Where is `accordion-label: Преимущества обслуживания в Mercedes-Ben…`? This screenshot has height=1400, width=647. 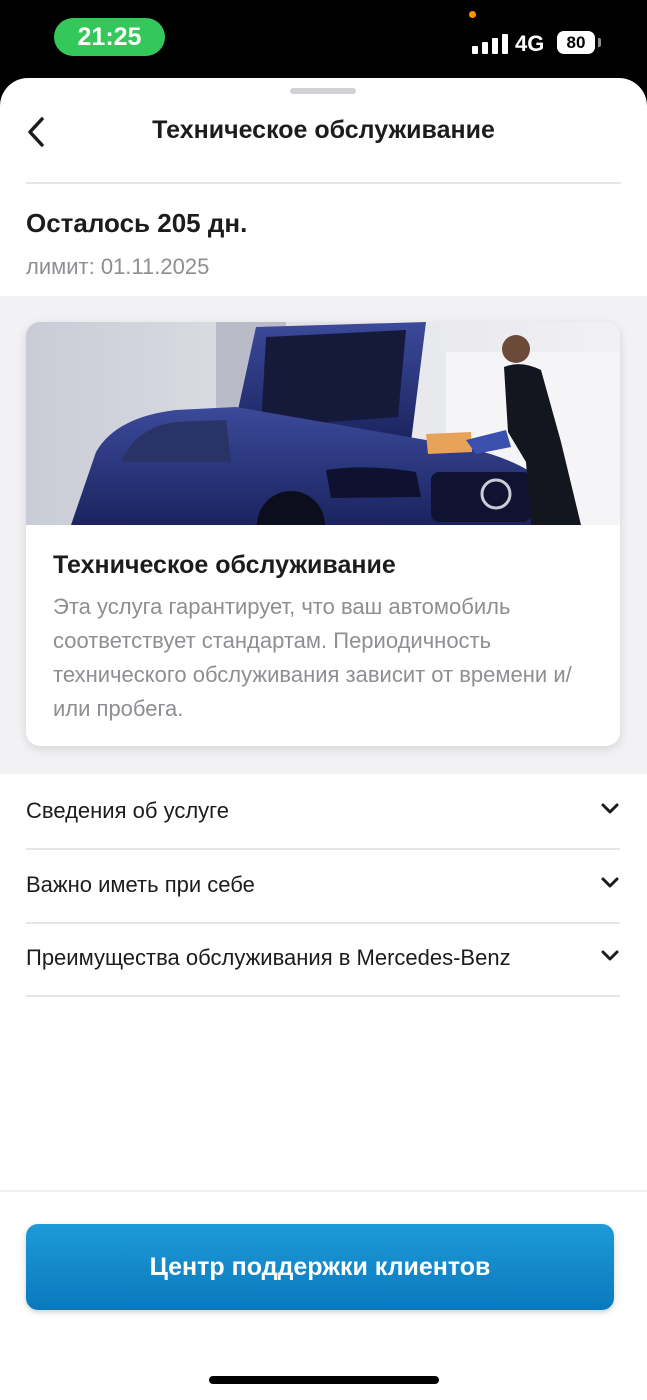
accordion-label: Преимущества обслуживания в Mercedes-Ben… is located at coordinates (268, 957).